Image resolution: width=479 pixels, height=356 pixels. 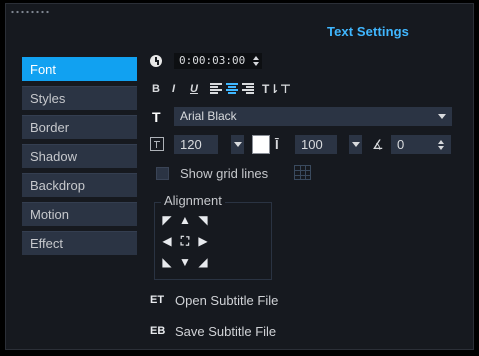 I want to click on tab-shadow: Shadow, so click(x=79, y=156).